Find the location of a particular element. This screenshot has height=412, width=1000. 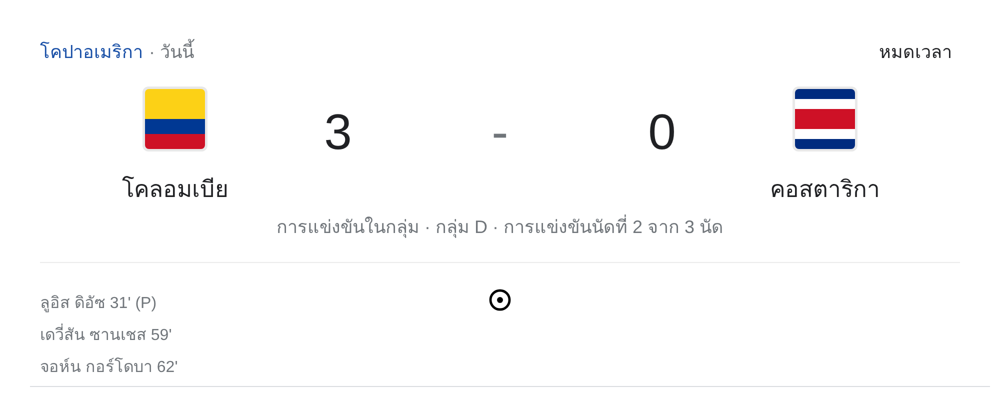

score: 0 is located at coordinates (662, 132).